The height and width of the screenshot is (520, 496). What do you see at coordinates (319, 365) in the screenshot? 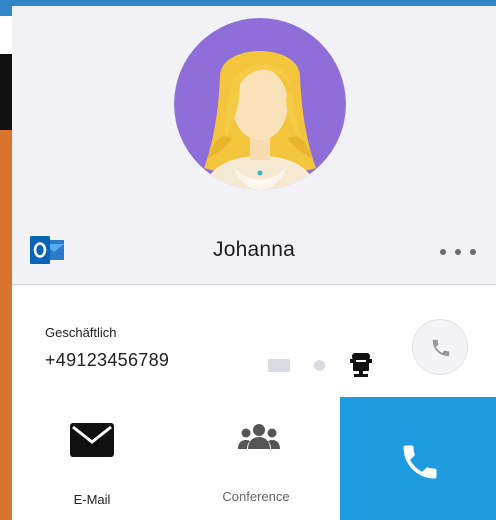
I see `presence-dot` at bounding box center [319, 365].